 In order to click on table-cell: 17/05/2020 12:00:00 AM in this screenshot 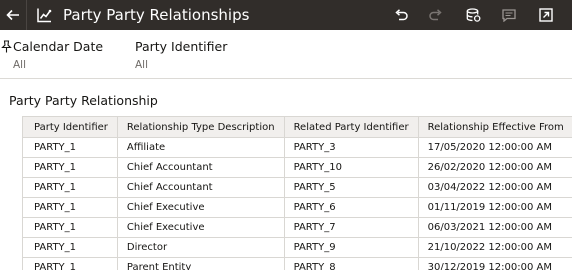, I will do `click(494, 147)`.